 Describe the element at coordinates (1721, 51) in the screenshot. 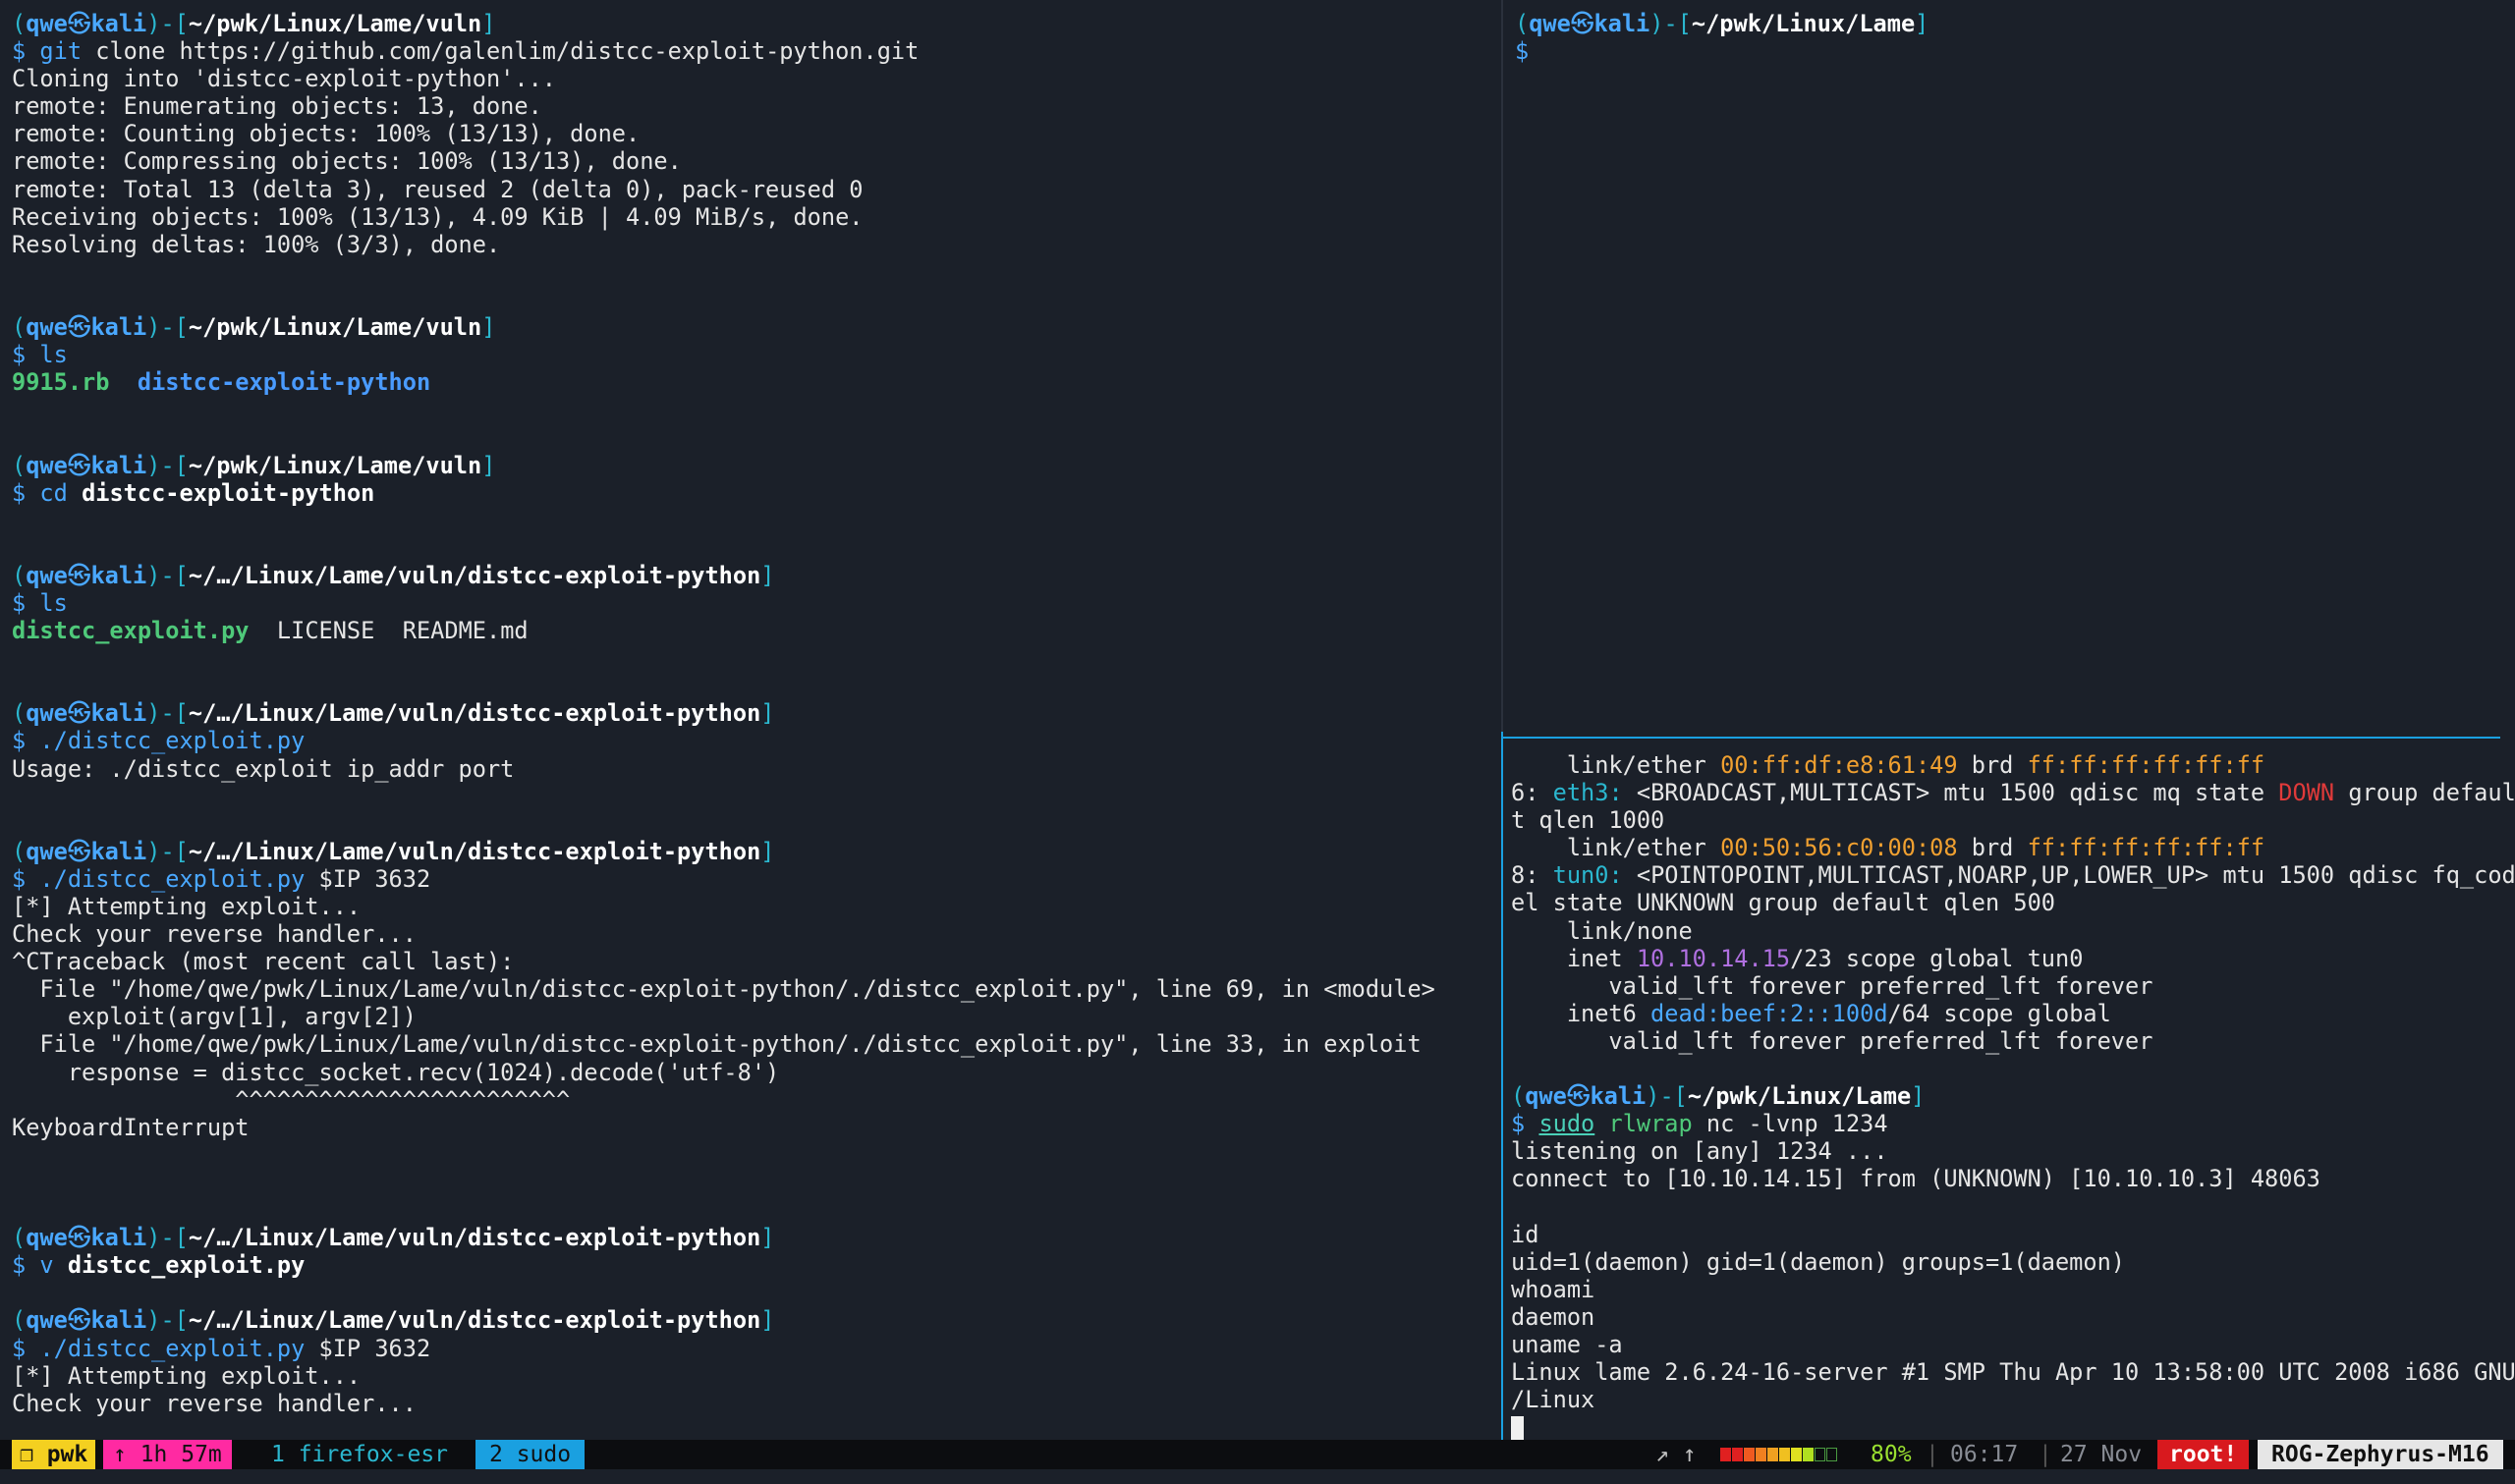

I see `prompt-input-line: $` at that location.